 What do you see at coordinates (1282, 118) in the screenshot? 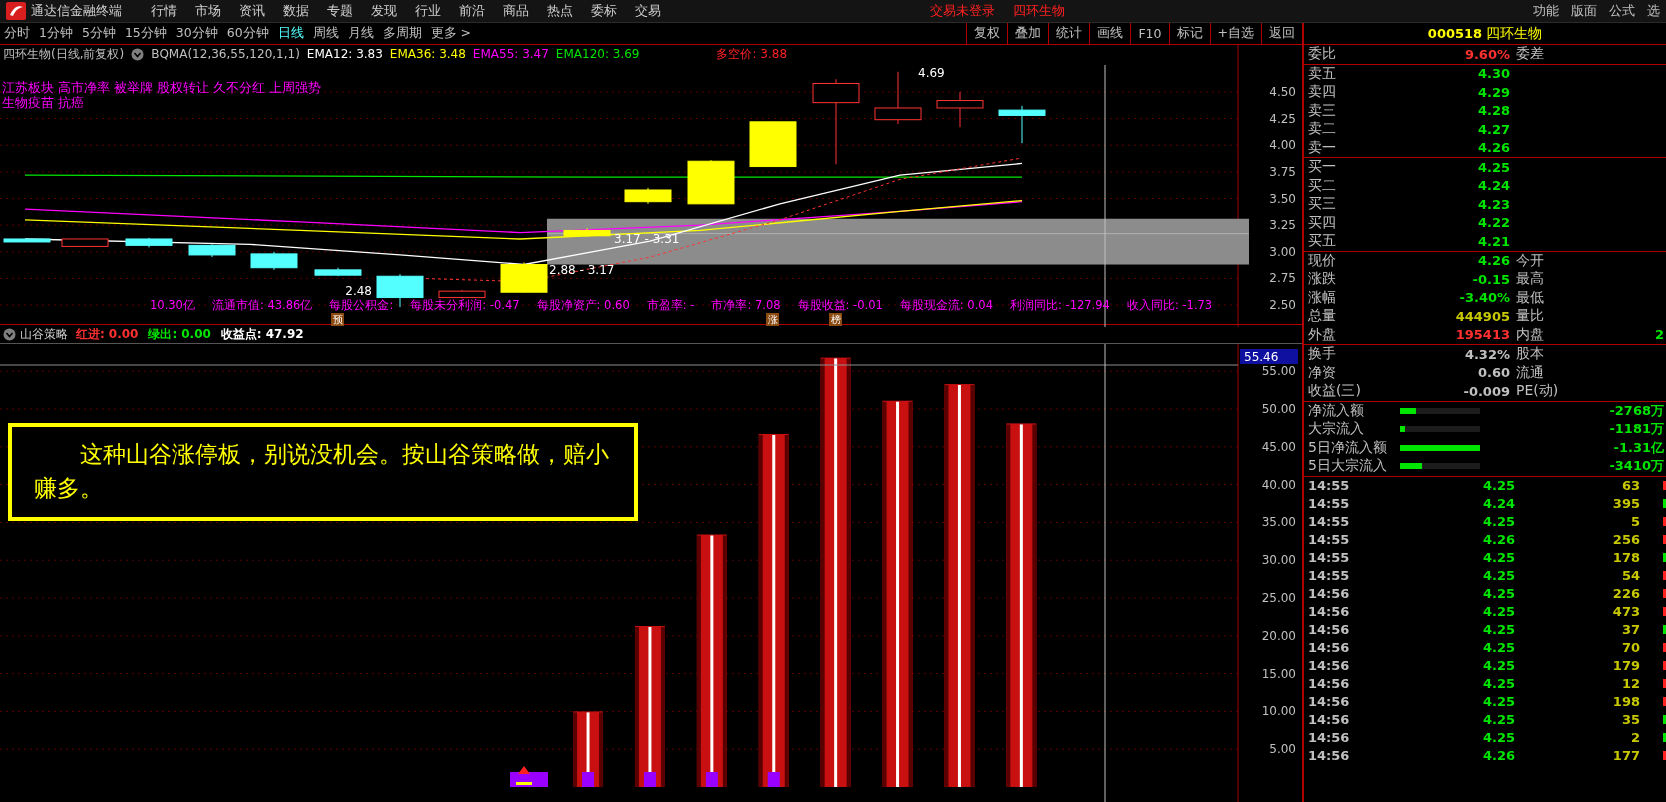
I see `axis-label: 4.25` at bounding box center [1282, 118].